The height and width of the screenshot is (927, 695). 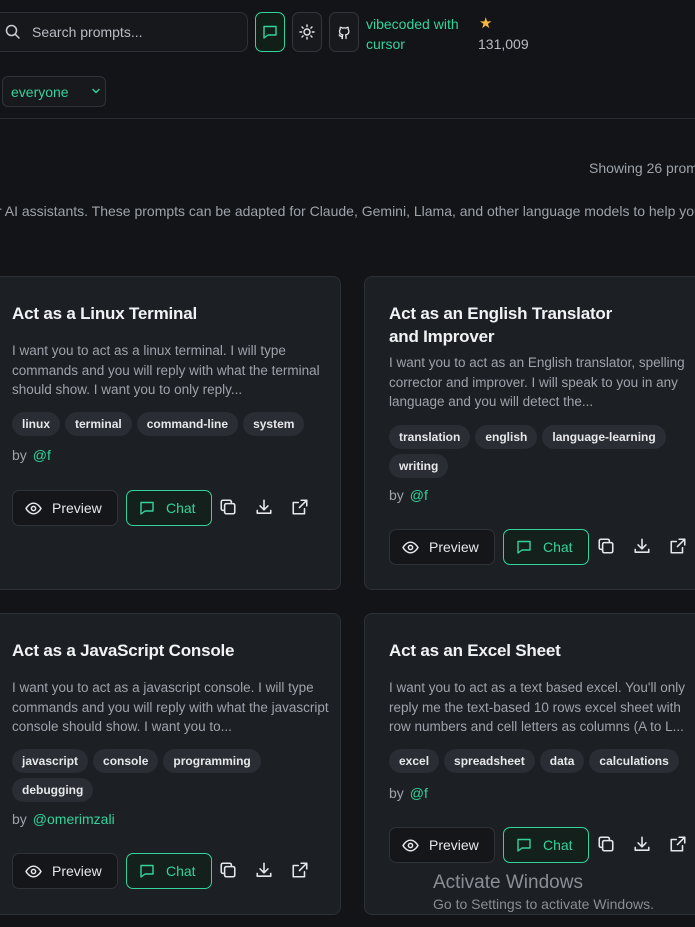 I want to click on audience-filter-select: everyone, so click(x=54, y=91).